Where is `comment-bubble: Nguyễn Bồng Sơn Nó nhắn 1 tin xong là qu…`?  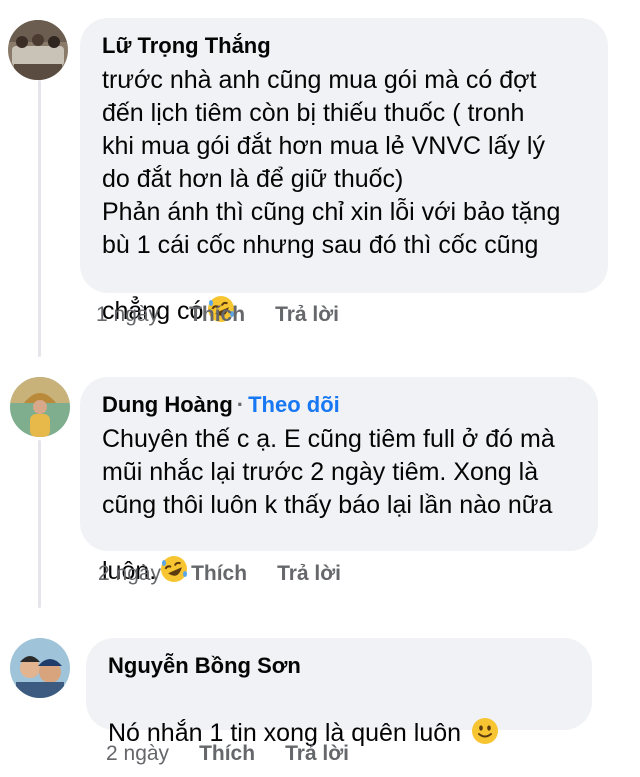
comment-bubble: Nguyễn Bồng Sơn Nó nhắn 1 tin xong là qu… is located at coordinates (339, 692).